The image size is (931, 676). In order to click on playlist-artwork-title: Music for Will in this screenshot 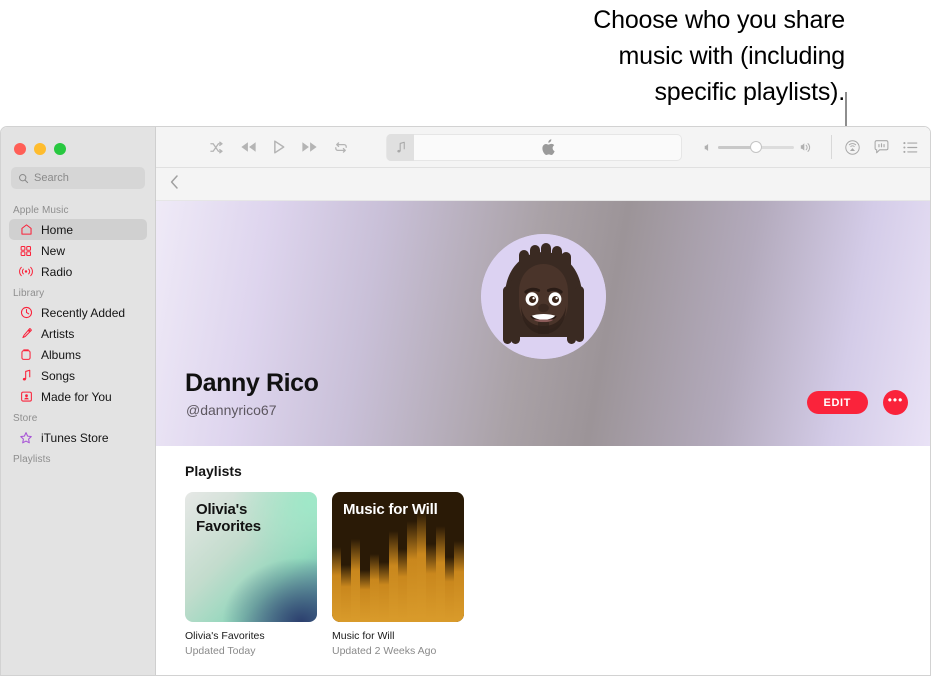, I will do `click(390, 509)`.